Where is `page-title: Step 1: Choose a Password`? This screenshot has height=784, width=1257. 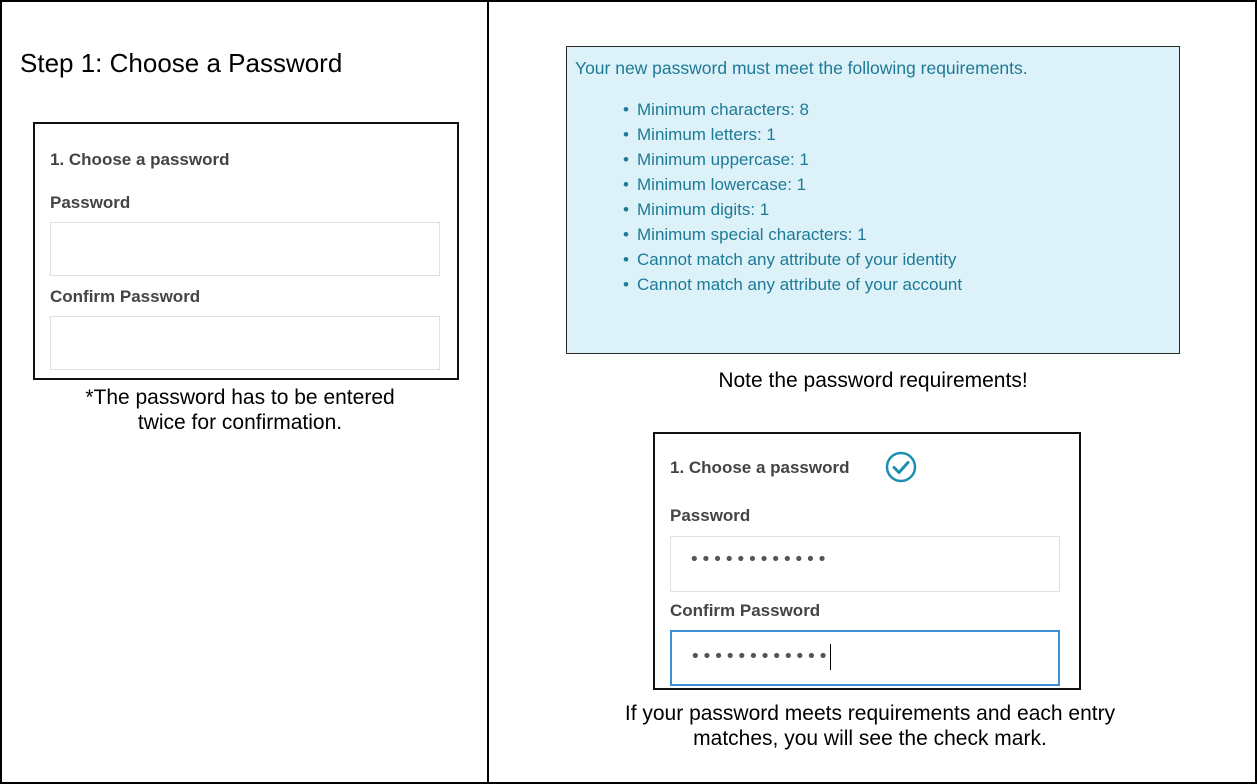 page-title: Step 1: Choose a Password is located at coordinates (181, 63).